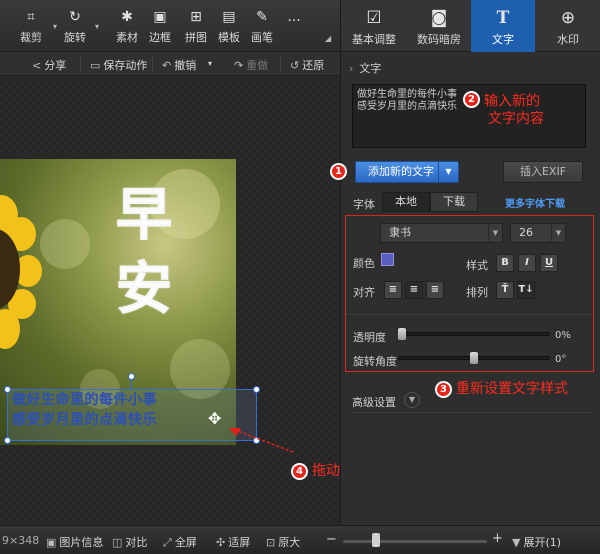 The width and height of the screenshot is (600, 554). Describe the element at coordinates (127, 26) in the screenshot. I see `material-tool: ✱ 素材` at that location.